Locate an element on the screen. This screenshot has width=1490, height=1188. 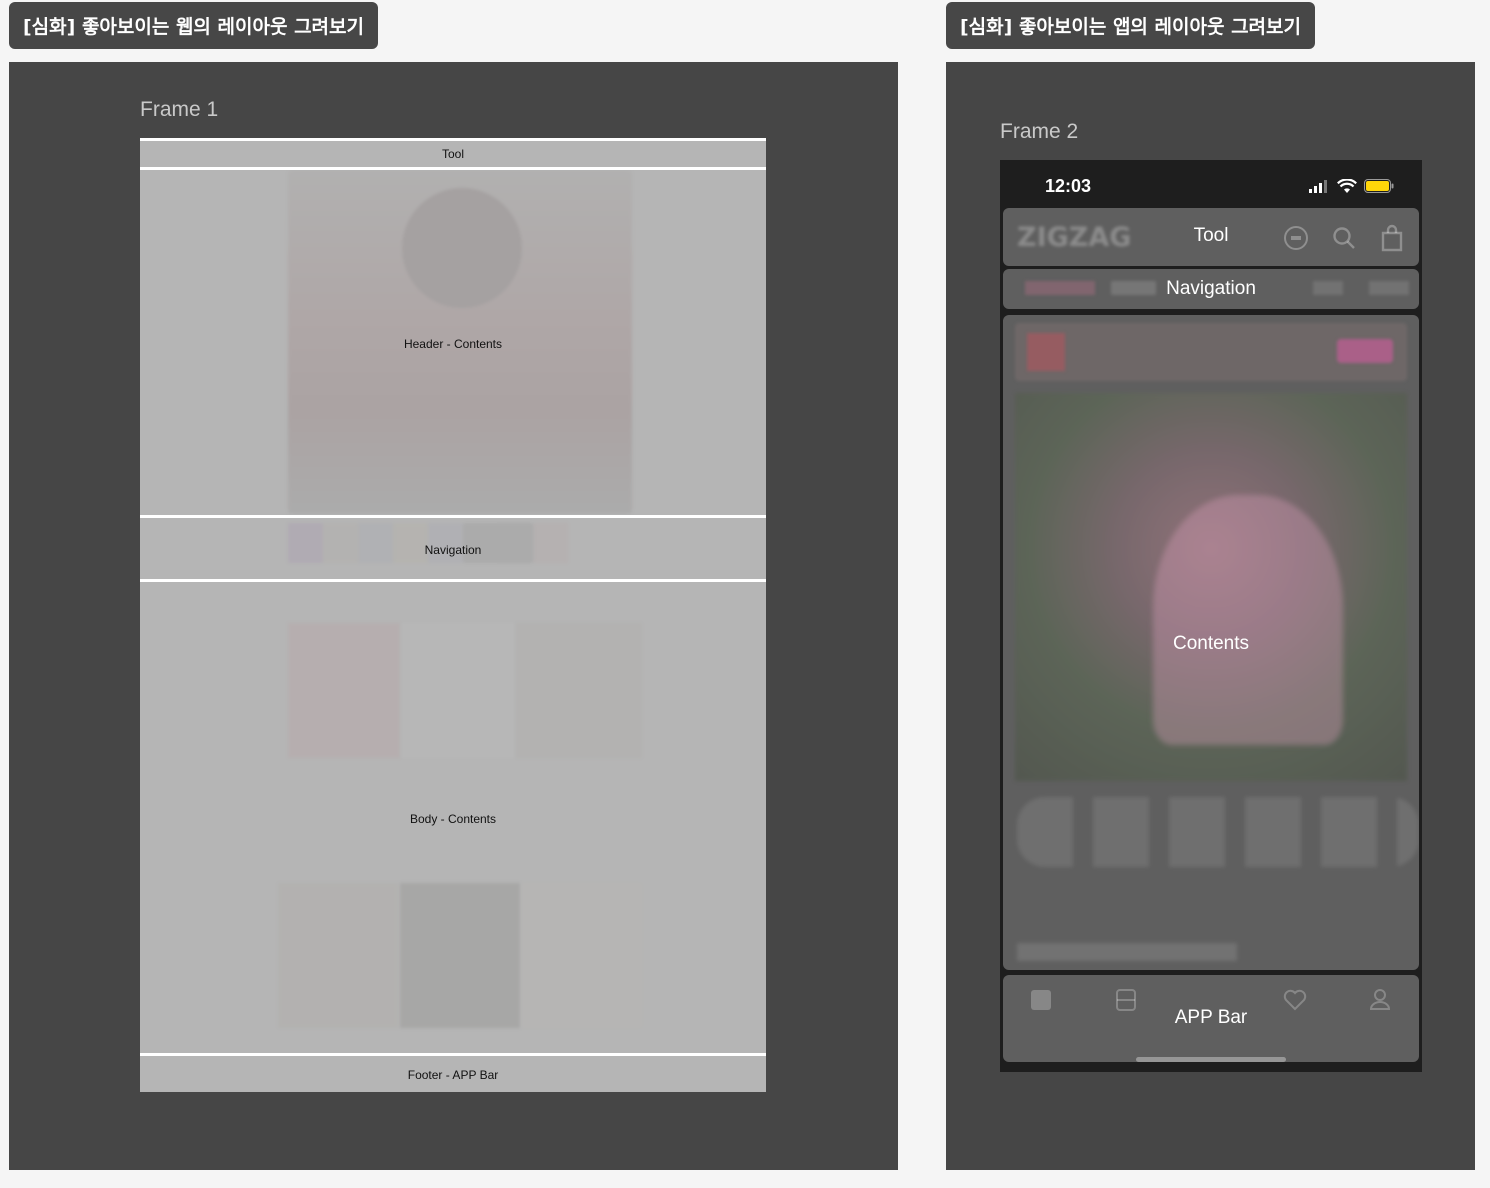
frame1-title: Frame 1 is located at coordinates (179, 110).